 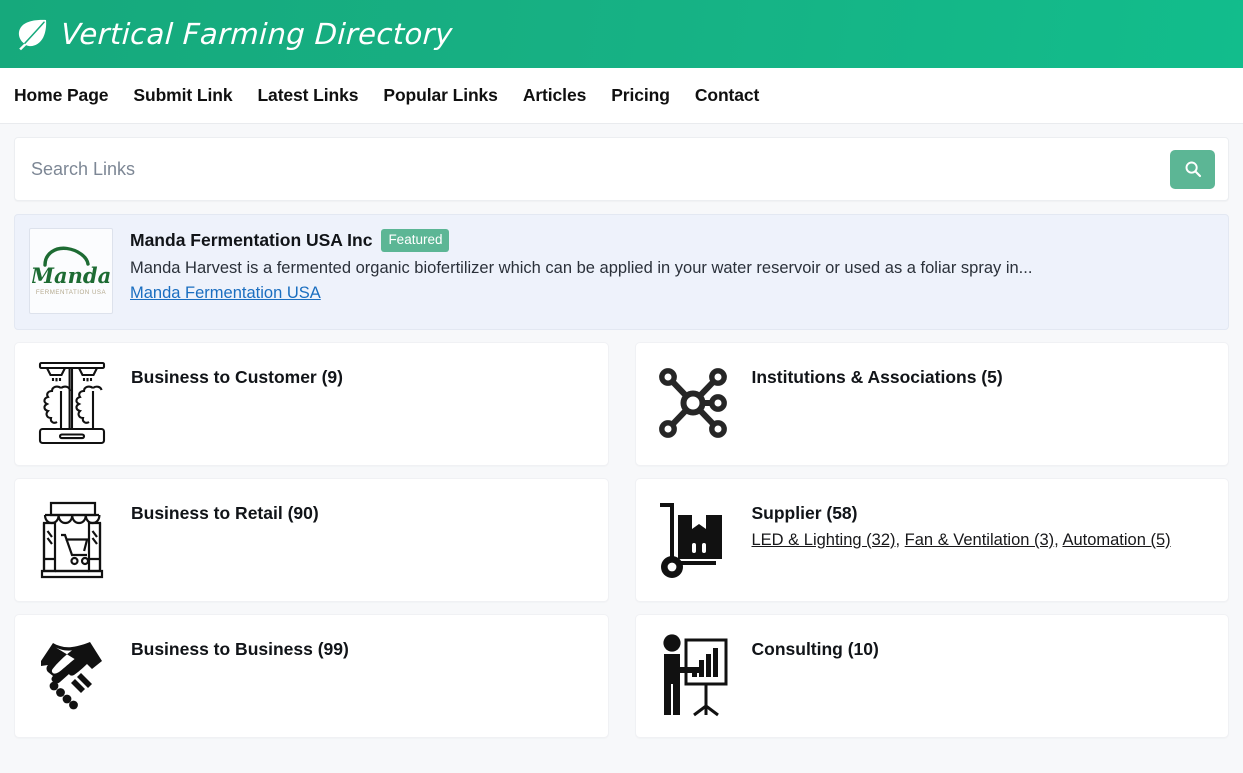 I want to click on subcategory-link-automation: Automation (5), so click(x=1116, y=540).